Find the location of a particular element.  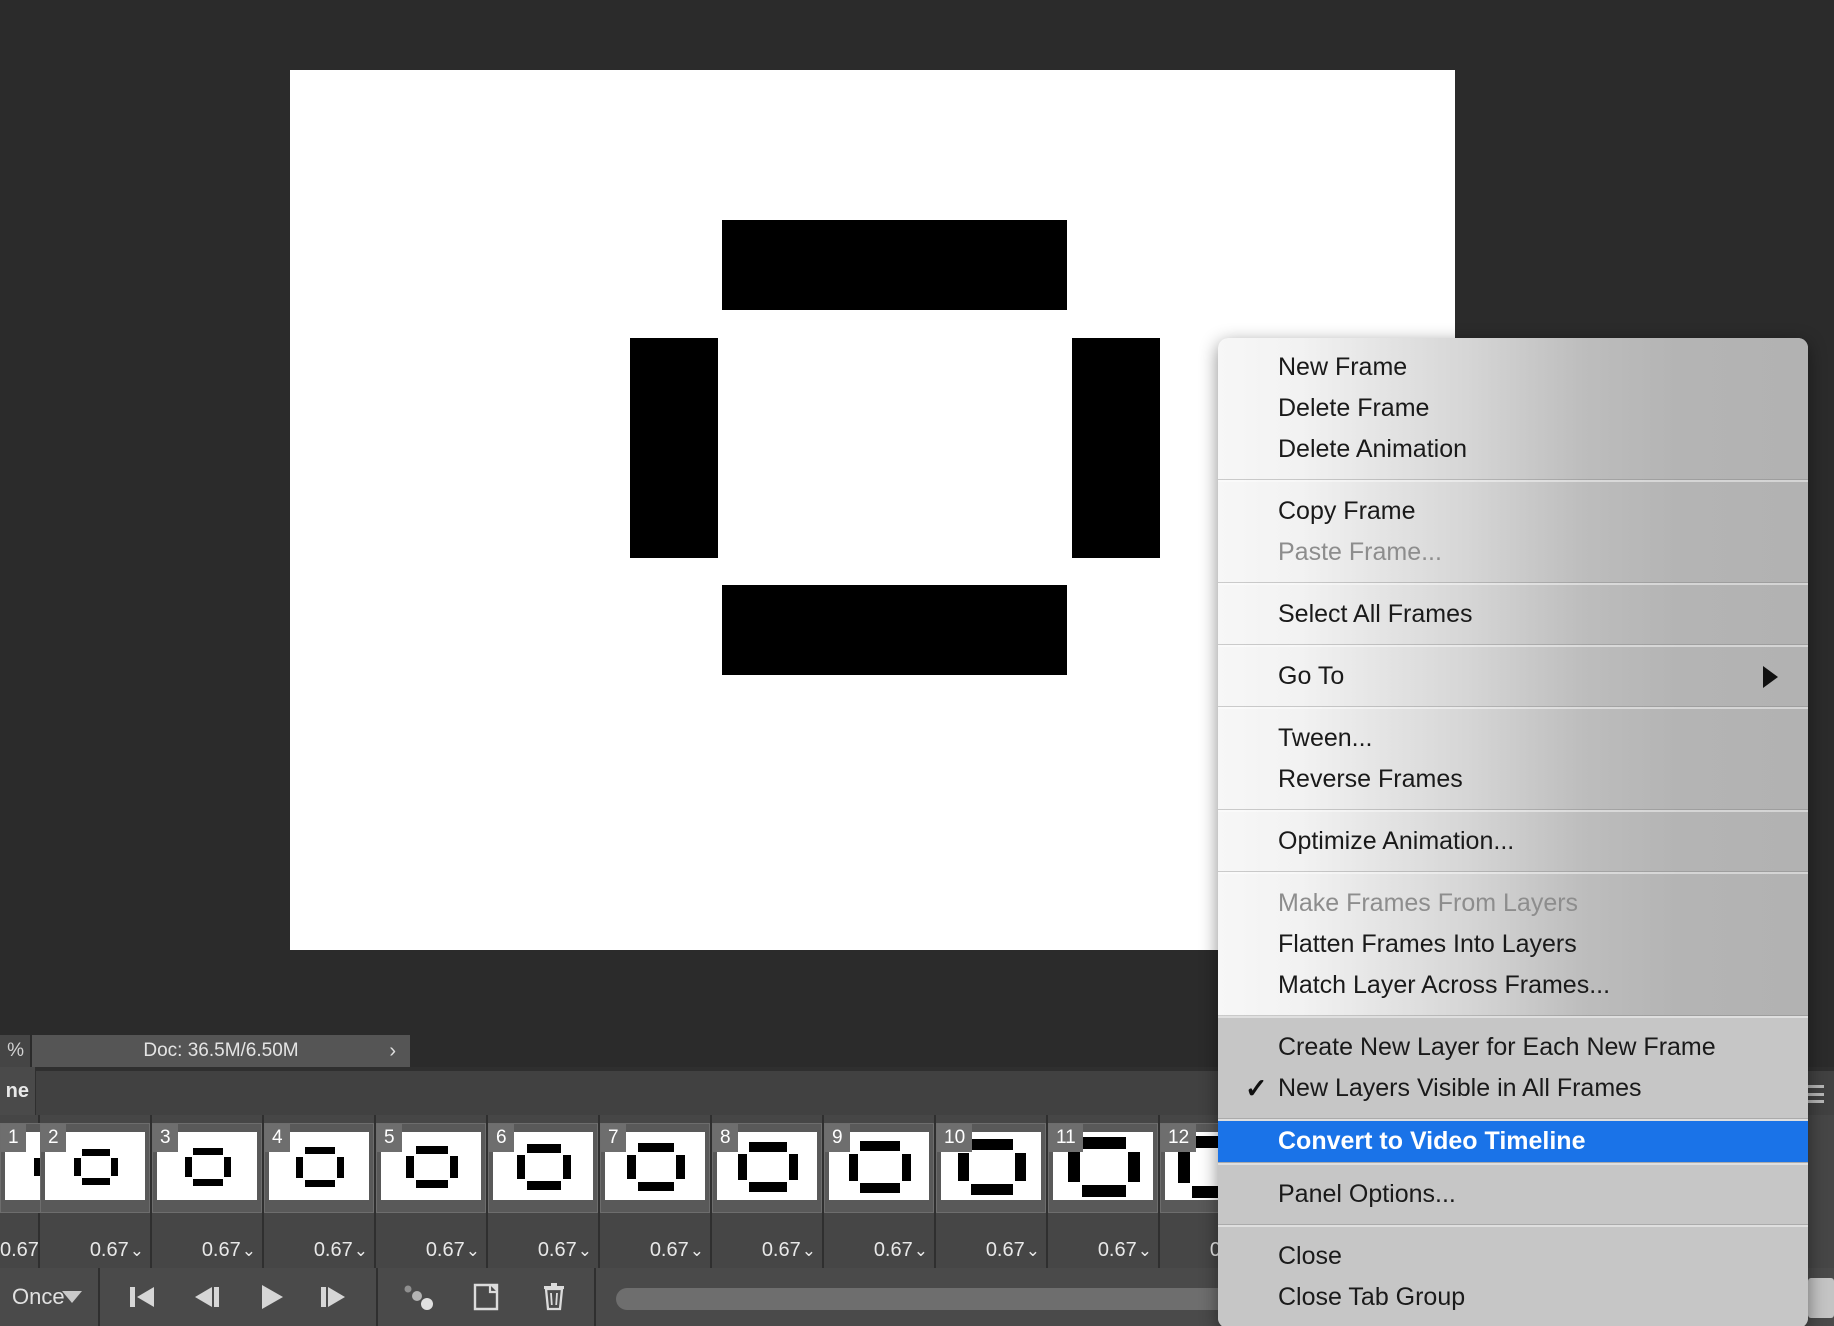

timeline-frame: 9 0.67⌄ is located at coordinates (880, 1191).